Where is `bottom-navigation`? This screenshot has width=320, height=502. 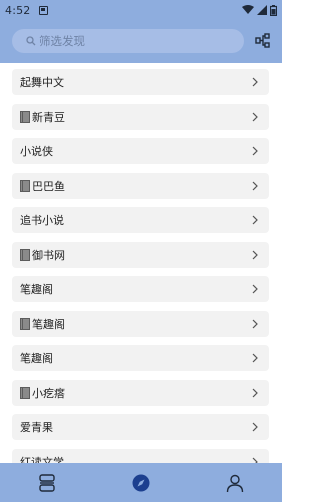
bottom-navigation is located at coordinates (141, 482).